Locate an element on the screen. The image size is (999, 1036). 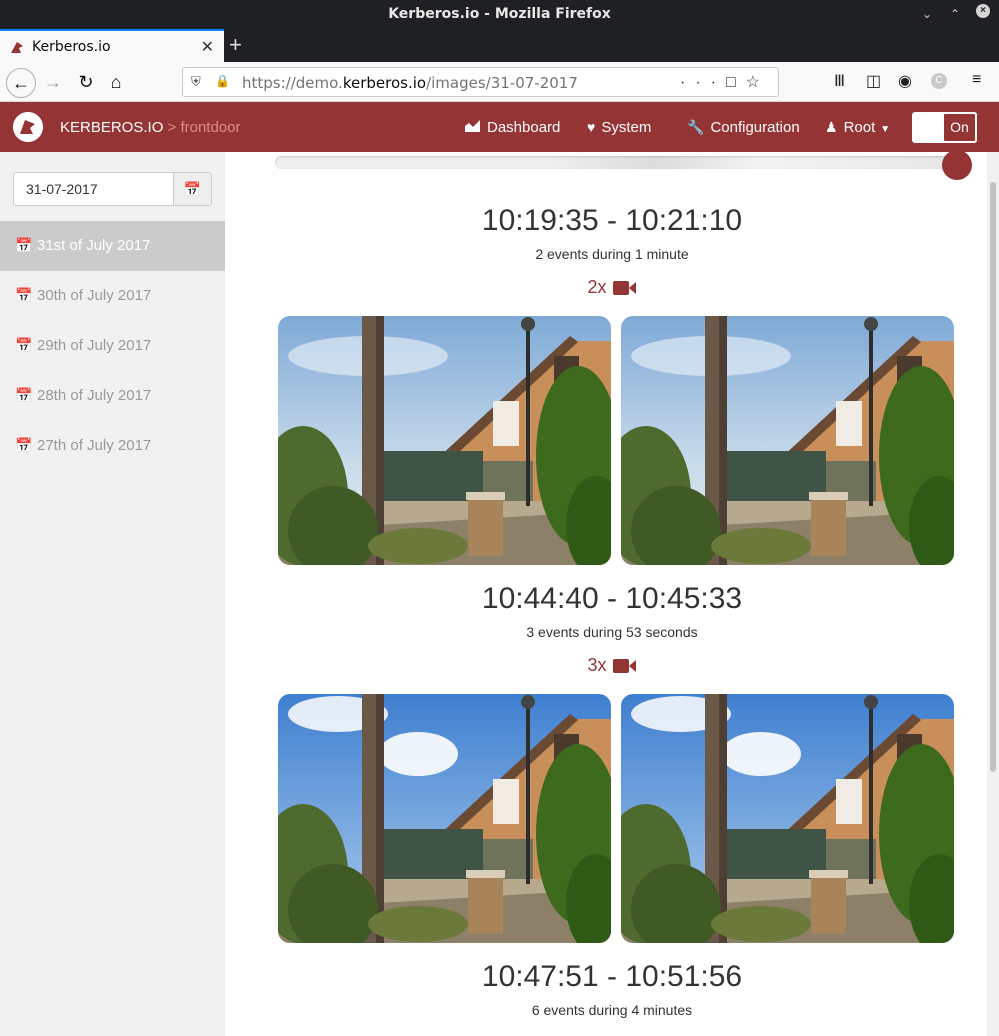
kerberos-logo-icon is located at coordinates (28, 127).